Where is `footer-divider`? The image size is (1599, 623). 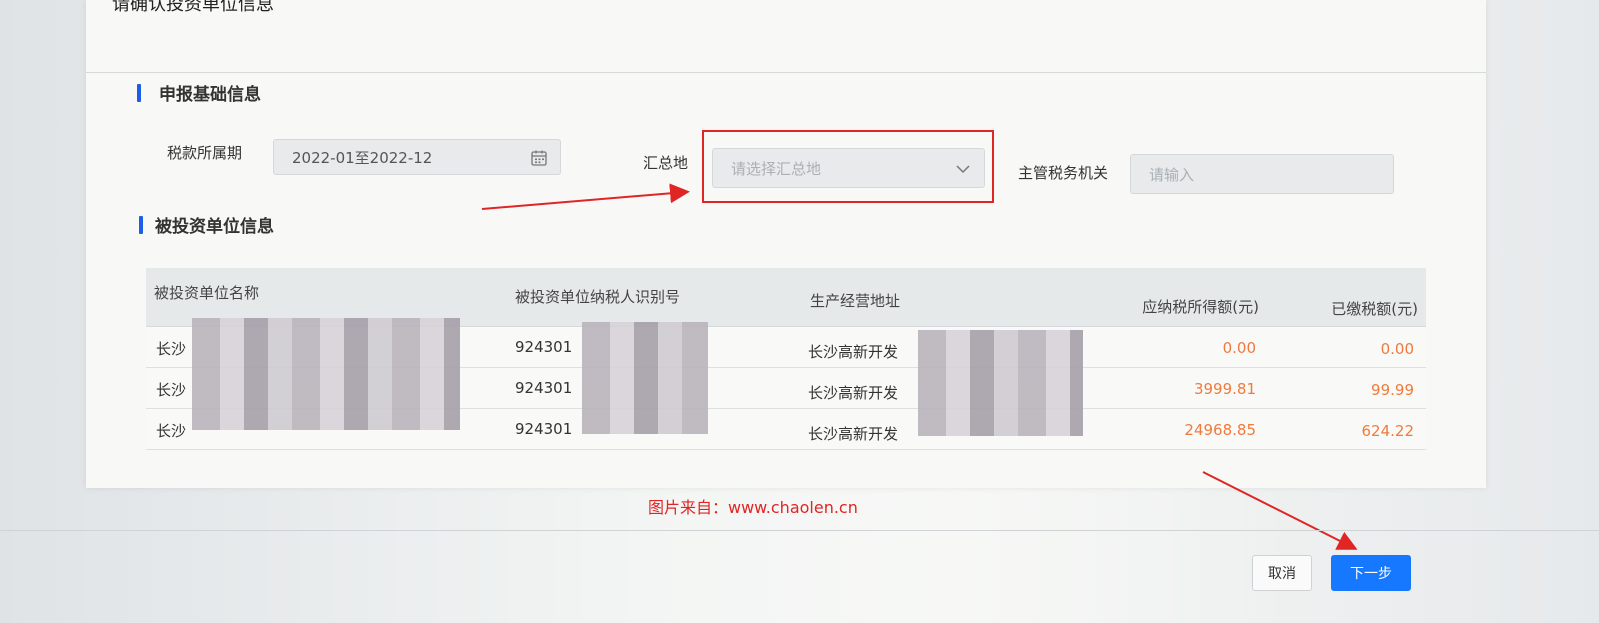
footer-divider is located at coordinates (799, 530).